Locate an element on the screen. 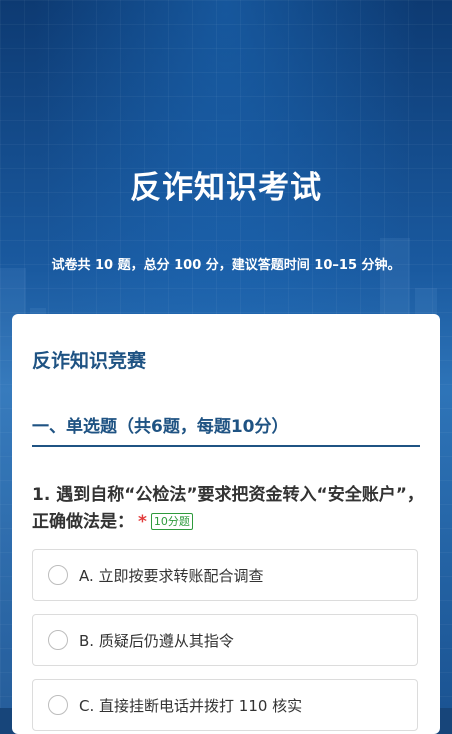  exam-name: 反诈知识竞赛 is located at coordinates (89, 361).